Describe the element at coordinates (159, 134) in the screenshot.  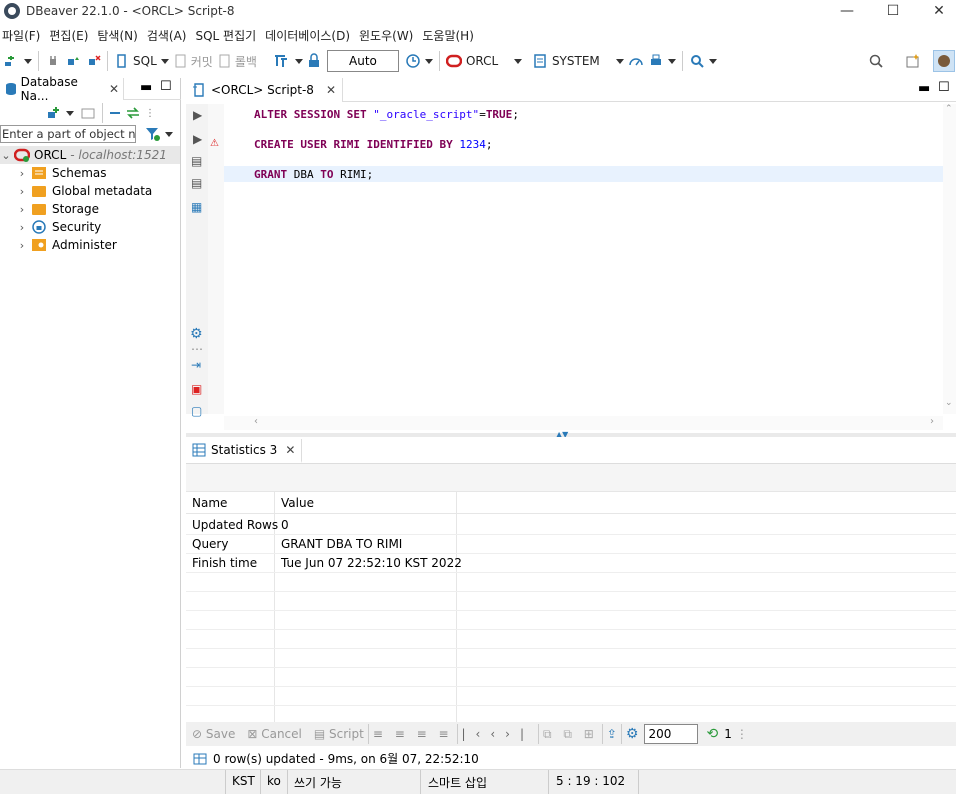
I see `filter-options-button` at that location.